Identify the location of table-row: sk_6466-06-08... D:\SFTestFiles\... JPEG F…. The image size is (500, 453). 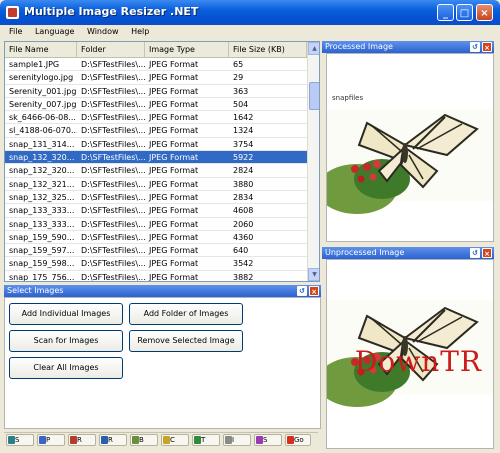
(156, 118).